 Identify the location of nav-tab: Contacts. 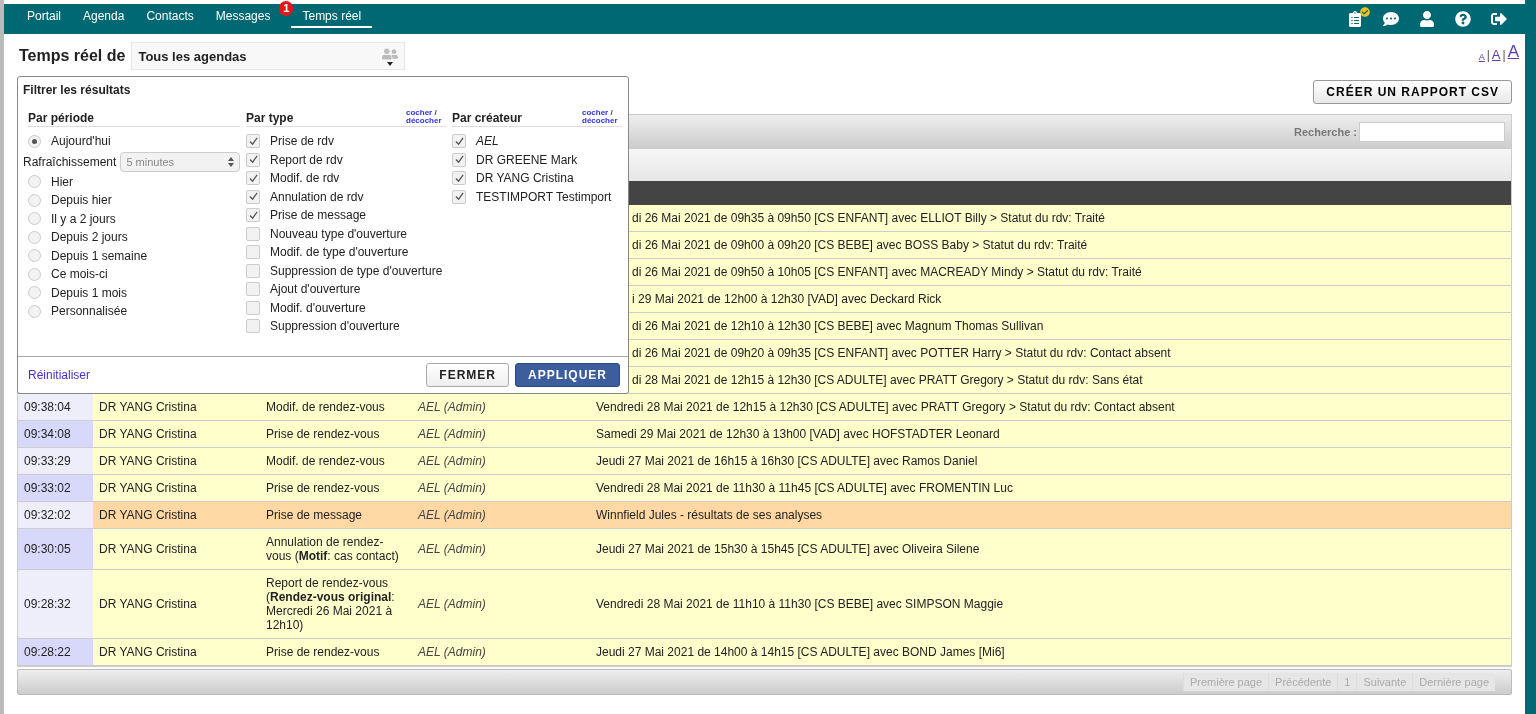
(170, 17).